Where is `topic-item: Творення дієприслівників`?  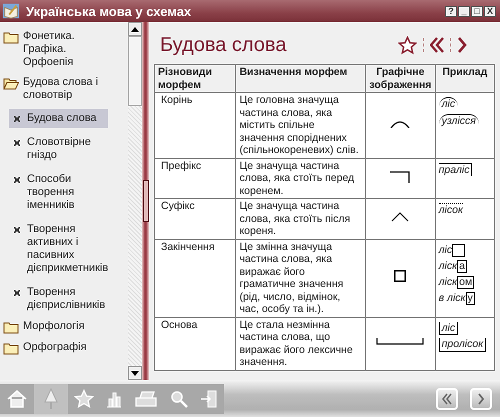 topic-item: Творення дієприслівників is located at coordinates (58, 299).